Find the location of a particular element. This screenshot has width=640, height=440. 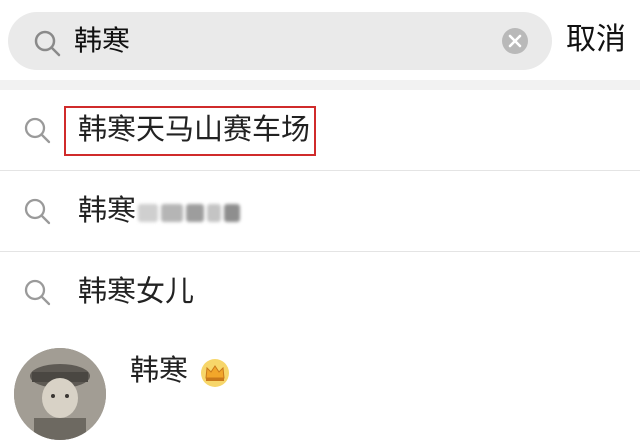

user-name: 韩寒 is located at coordinates (159, 370).